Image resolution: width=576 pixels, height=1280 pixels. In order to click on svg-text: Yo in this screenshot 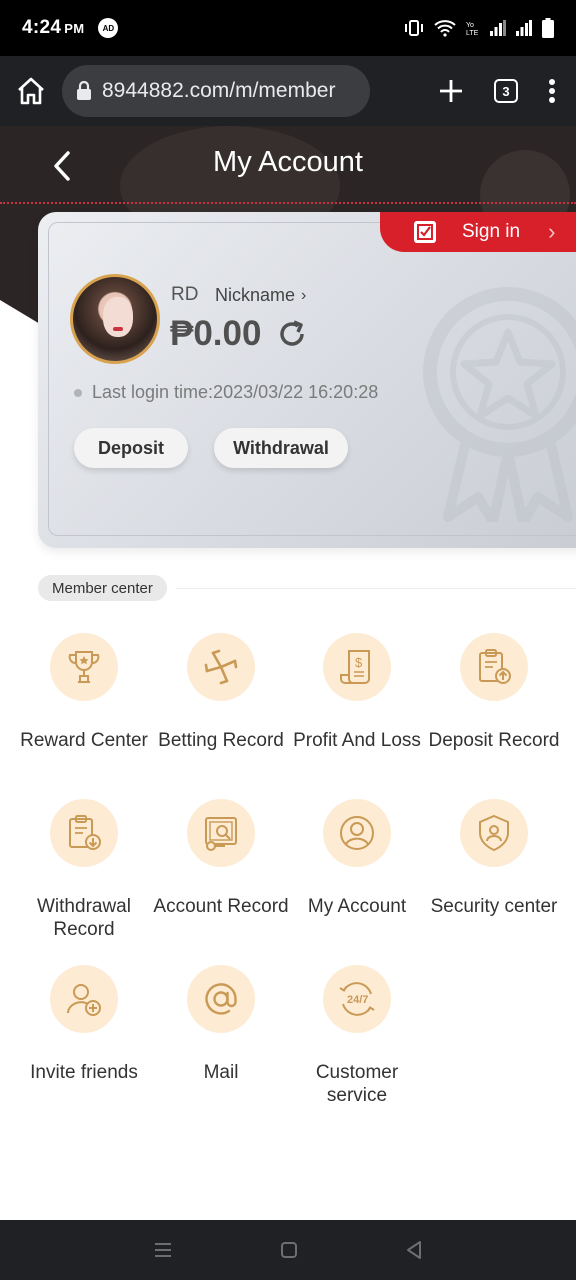, I will do `click(470, 25)`.